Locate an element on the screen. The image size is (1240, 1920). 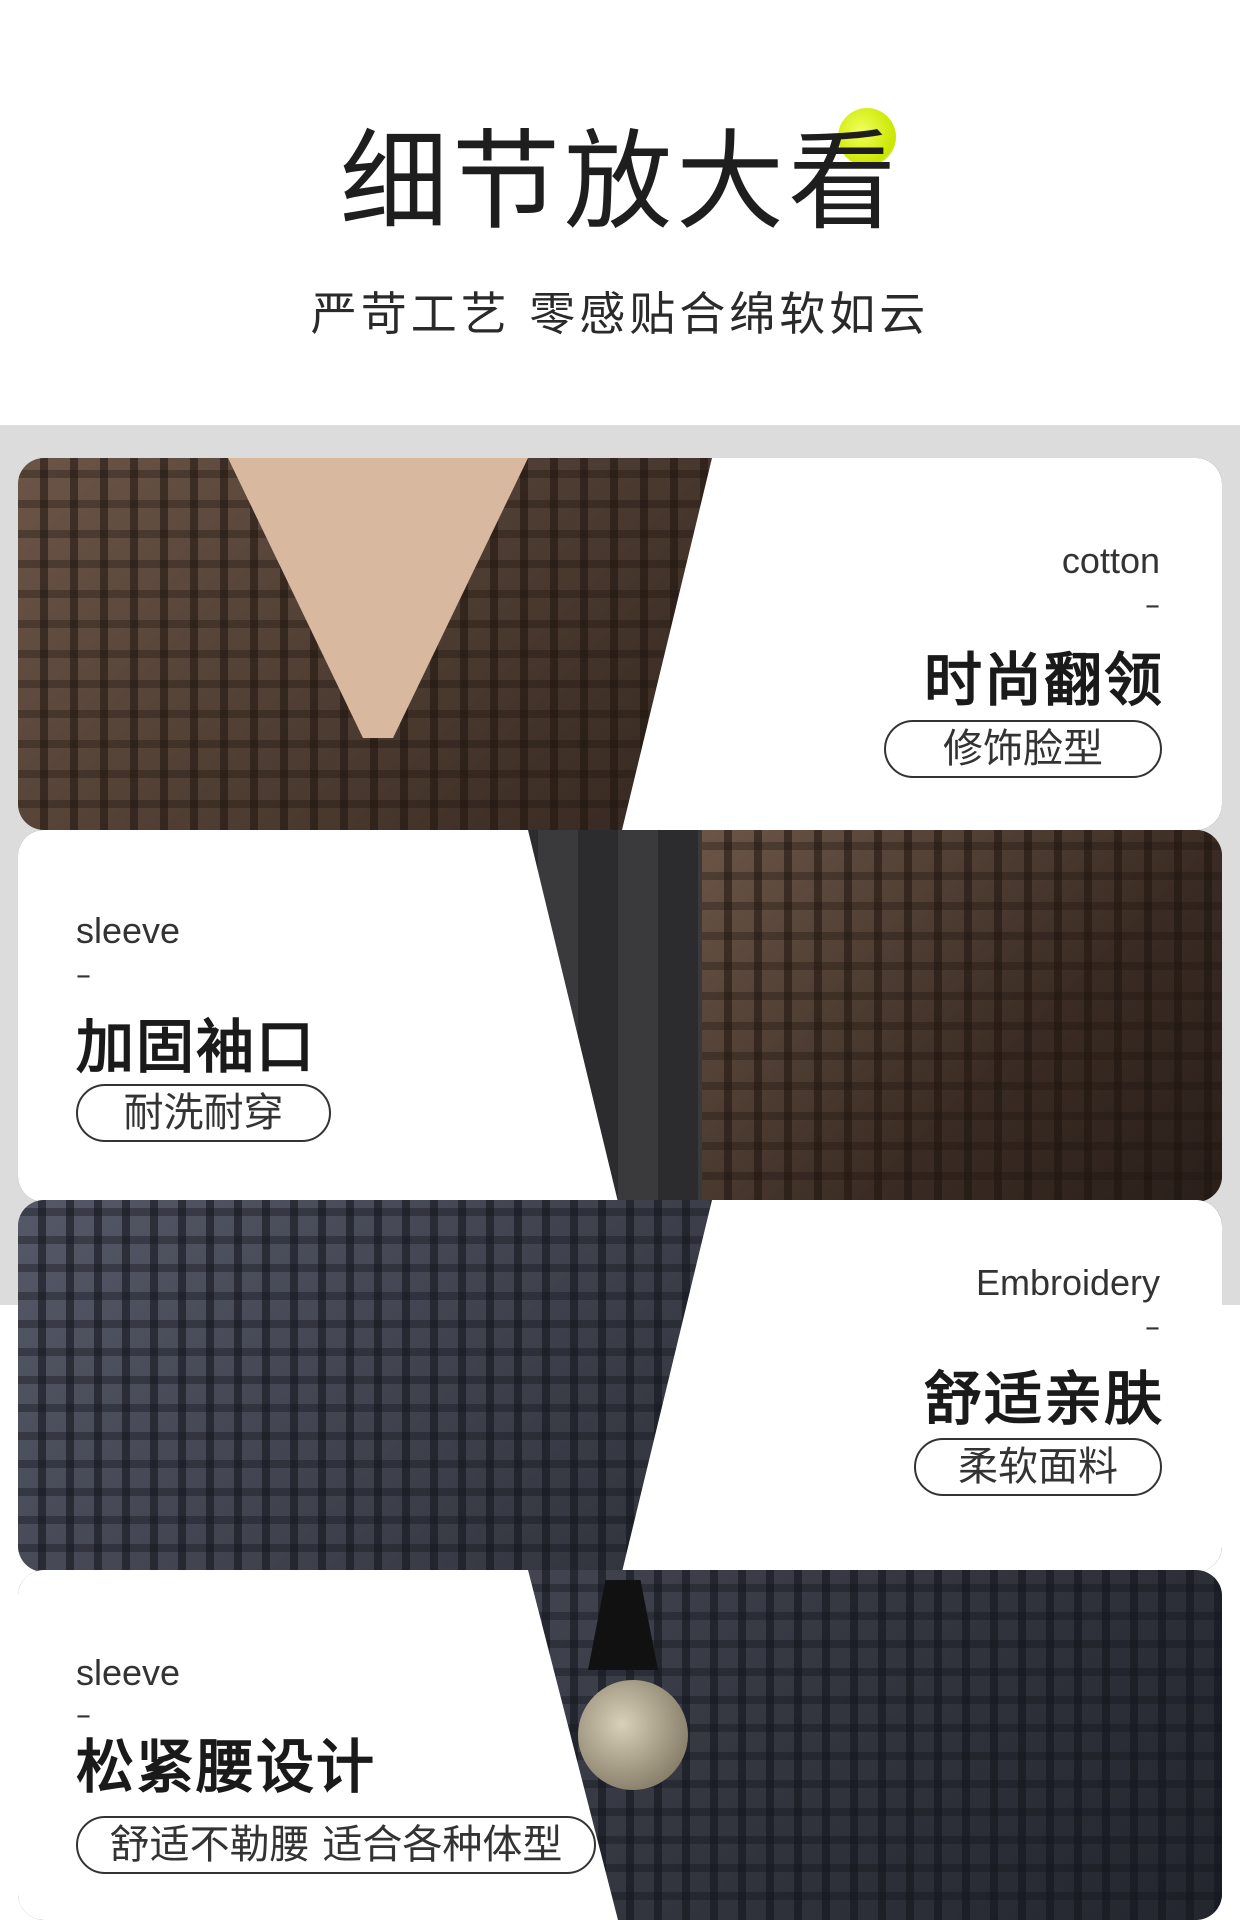
feature-title: 松紧腰设计 is located at coordinates (226, 1767).